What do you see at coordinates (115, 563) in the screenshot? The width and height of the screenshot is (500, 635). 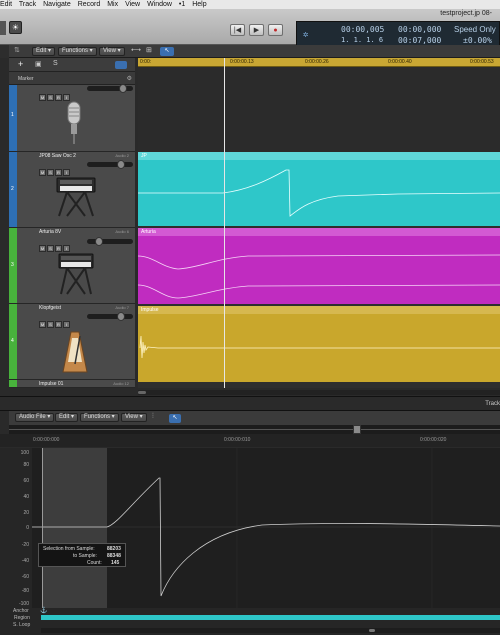 I see `selection-count-value: 145` at bounding box center [115, 563].